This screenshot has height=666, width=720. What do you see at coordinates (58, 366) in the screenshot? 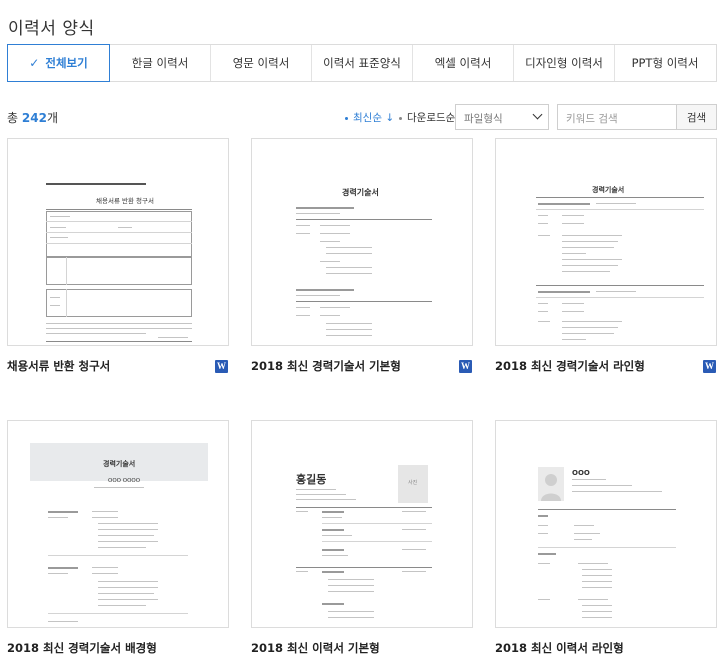
I see `template-title: 채용서류 반환 청구서` at bounding box center [58, 366].